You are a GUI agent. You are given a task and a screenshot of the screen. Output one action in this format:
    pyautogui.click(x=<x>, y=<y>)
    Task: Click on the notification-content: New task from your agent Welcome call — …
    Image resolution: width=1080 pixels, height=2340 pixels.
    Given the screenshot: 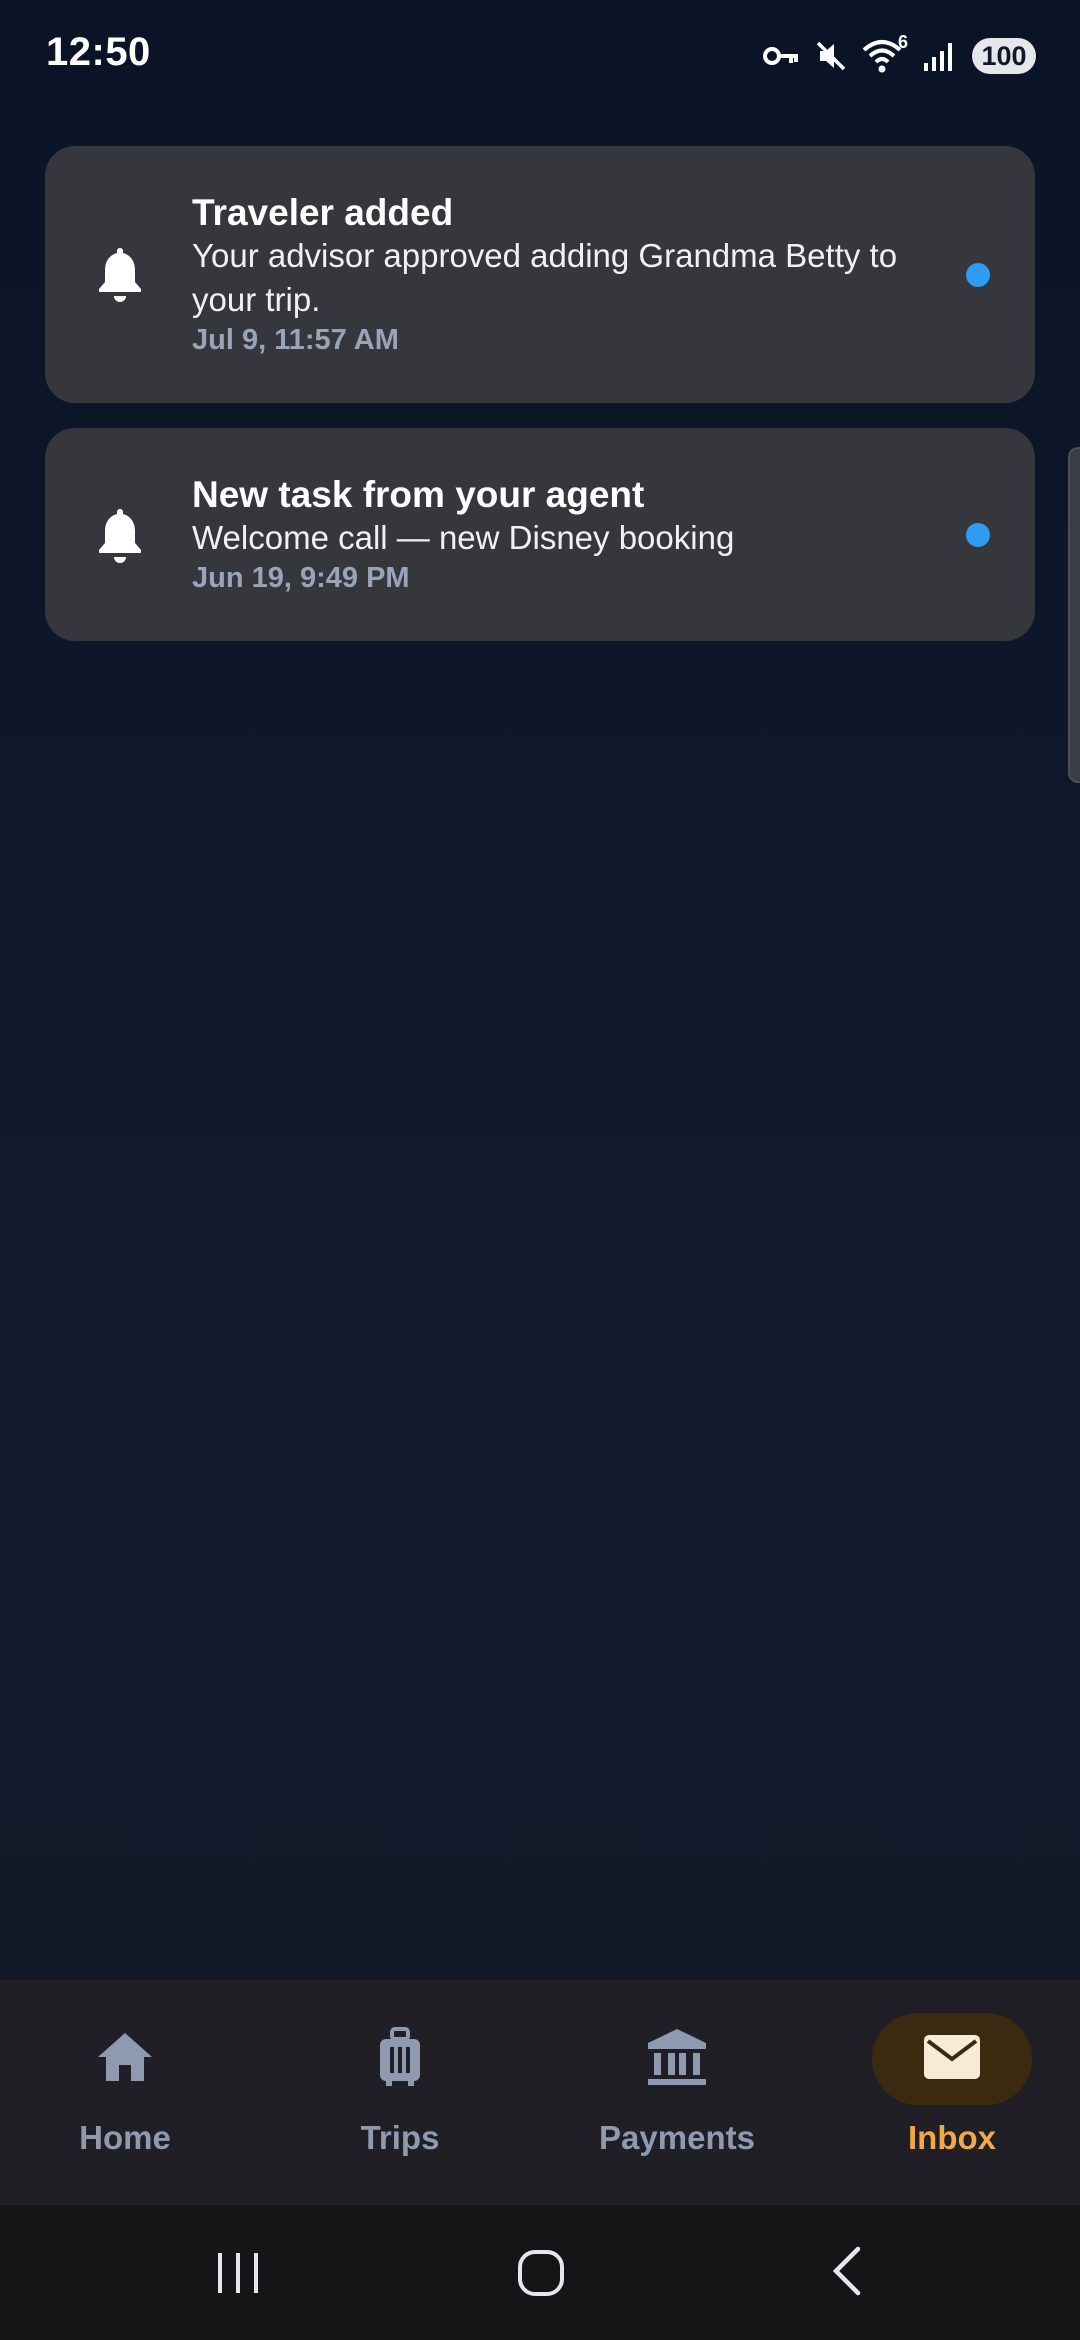 What is the action you would take?
    pyautogui.click(x=563, y=535)
    